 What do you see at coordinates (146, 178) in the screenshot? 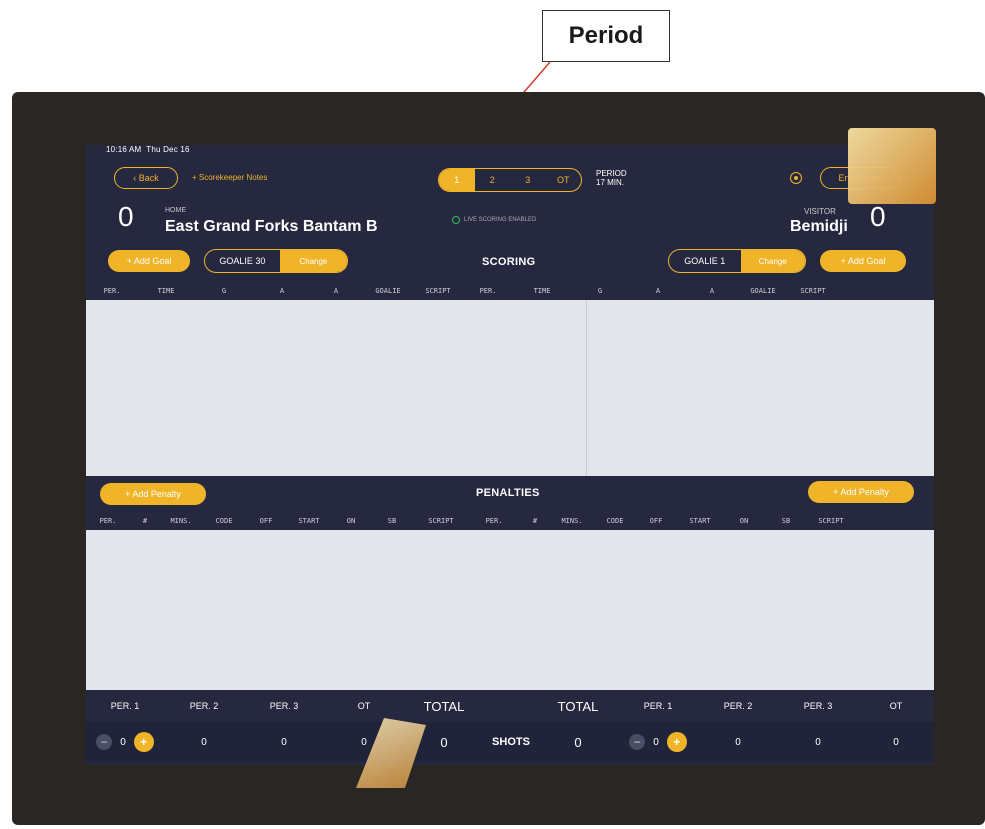
I see `back-button: ‹ Back` at bounding box center [146, 178].